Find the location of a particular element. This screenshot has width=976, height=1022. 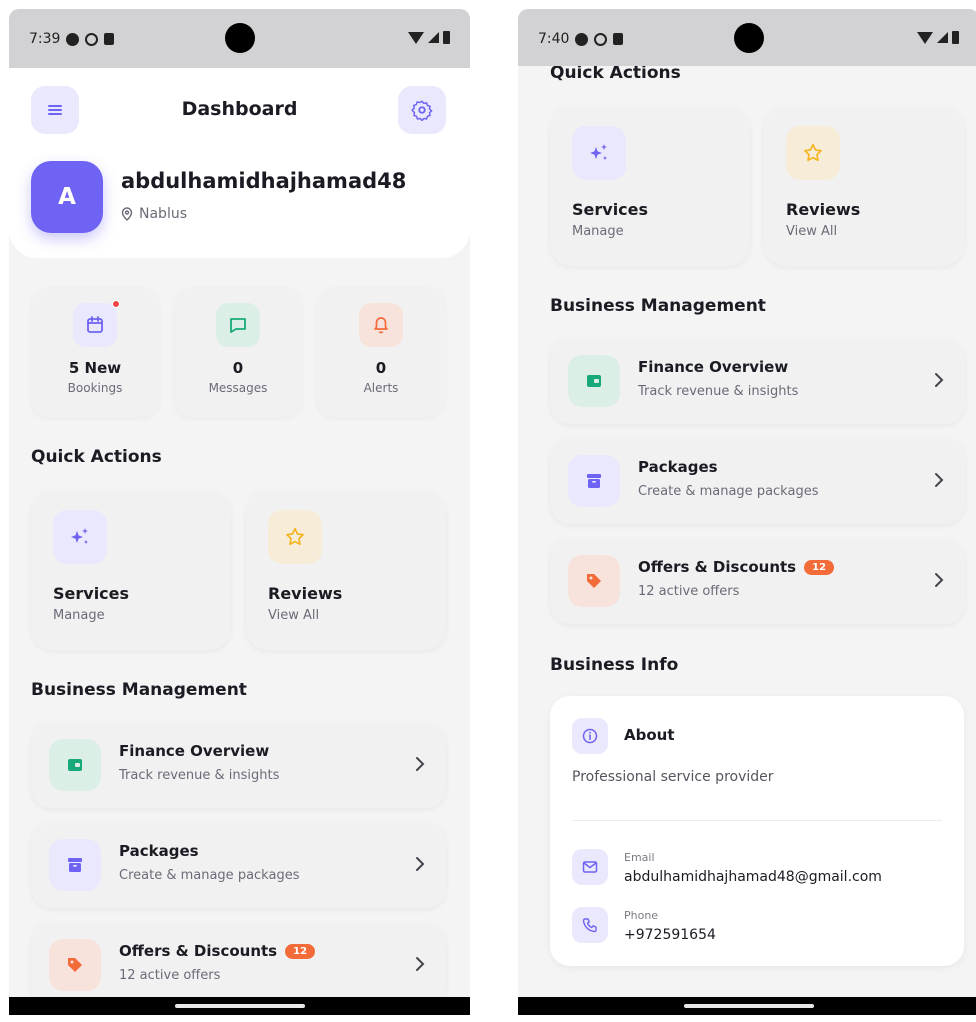

stat-label: Messages is located at coordinates (238, 388).